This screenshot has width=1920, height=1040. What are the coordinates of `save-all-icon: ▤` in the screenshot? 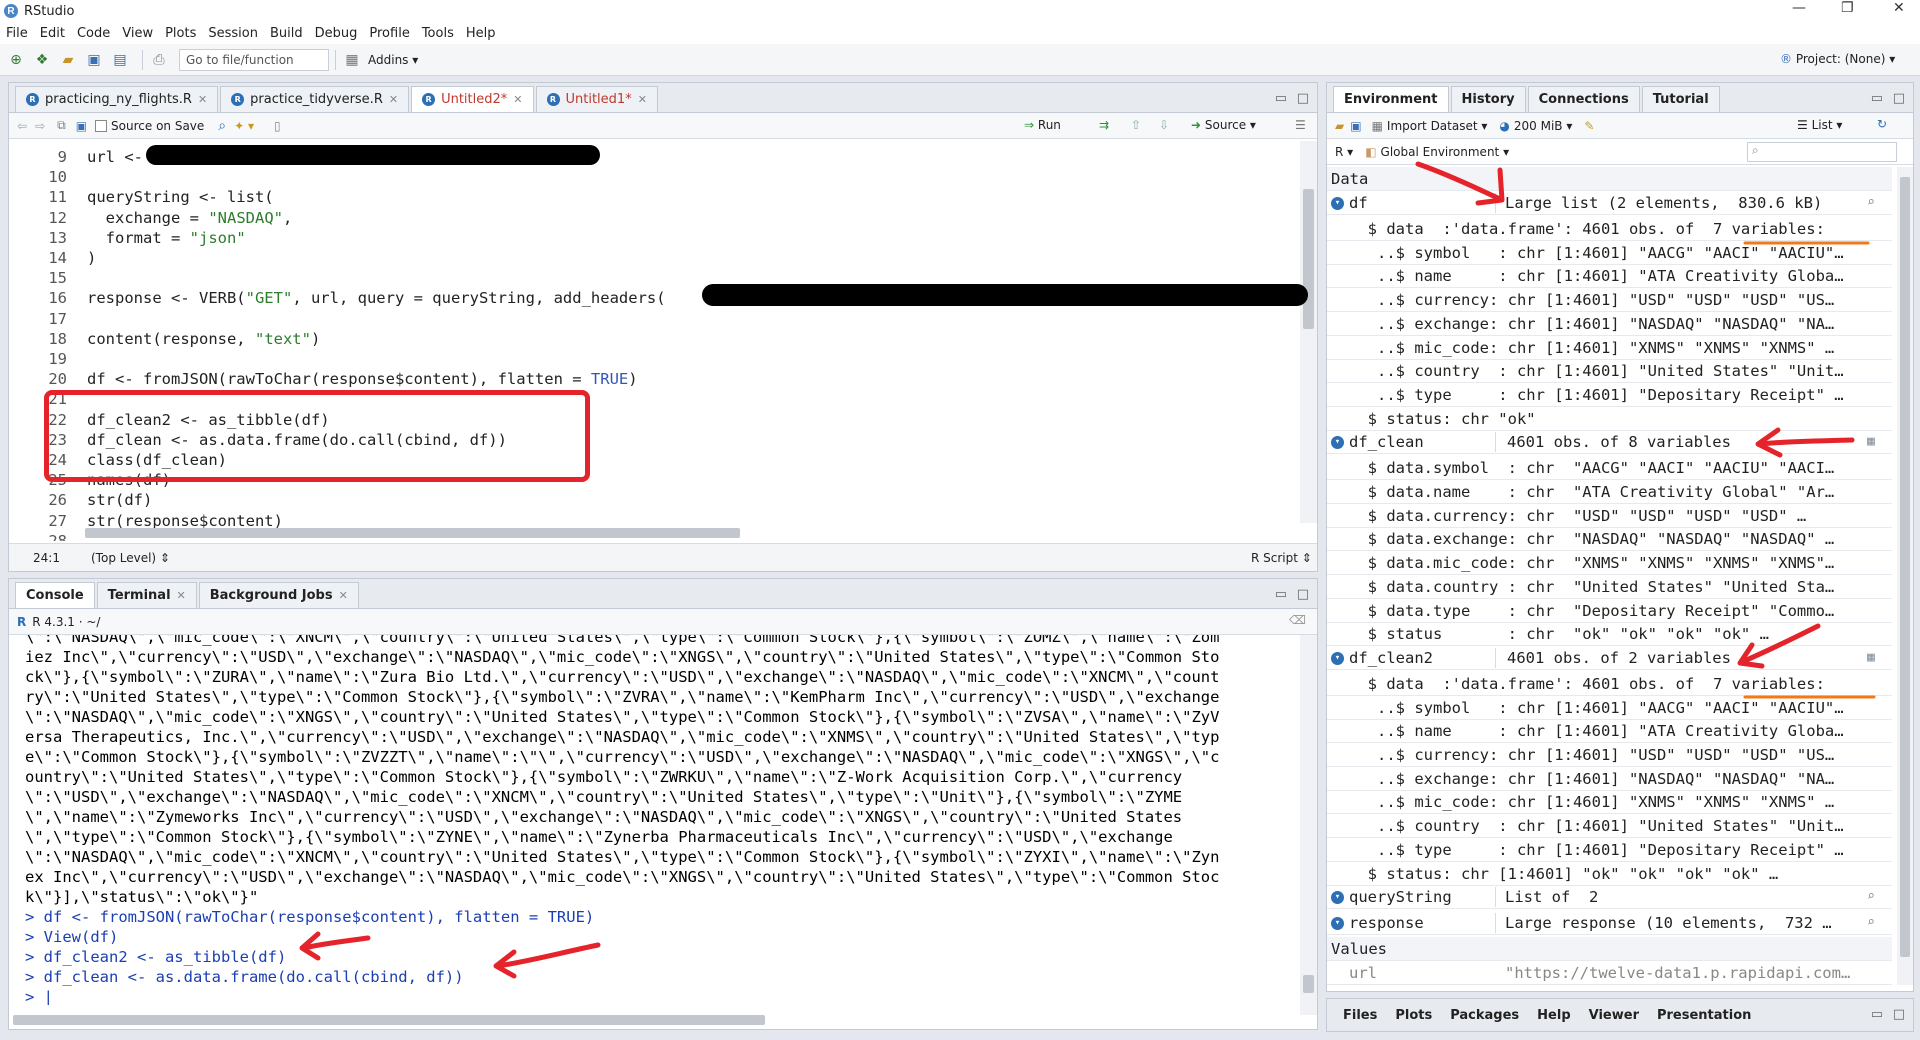 It's located at (120, 60).